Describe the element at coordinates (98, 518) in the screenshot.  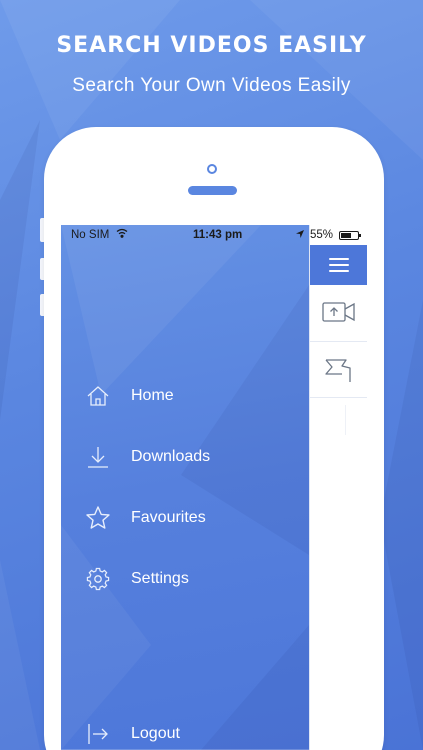
I see `star-icon` at that location.